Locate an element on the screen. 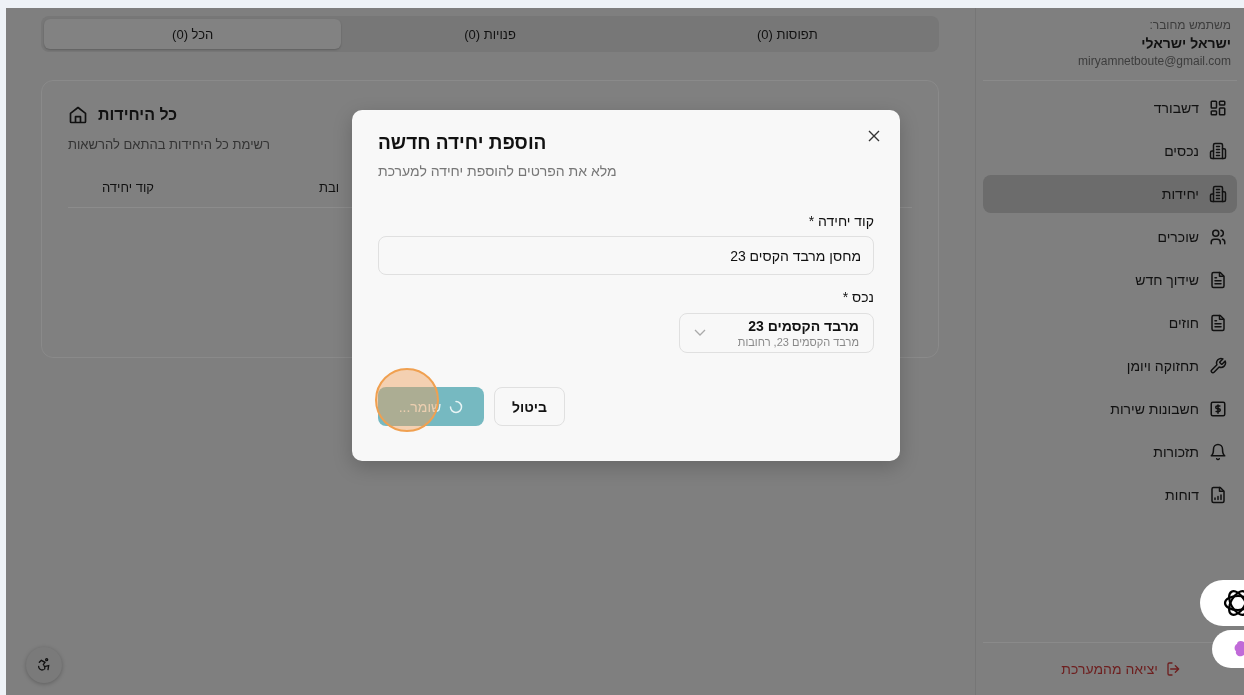 The height and width of the screenshot is (695, 1244). cancel-button: ביטול is located at coordinates (529, 406).